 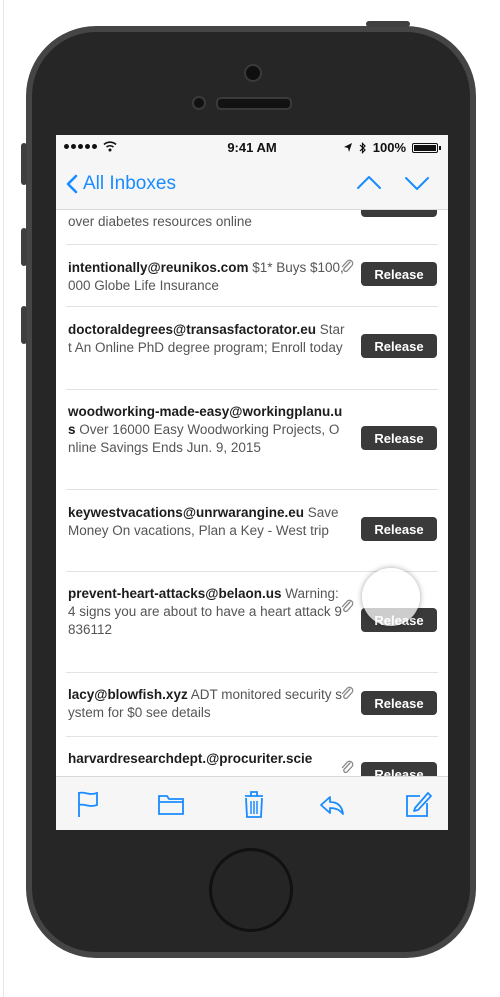 What do you see at coordinates (388, 24) in the screenshot?
I see `power-button` at bounding box center [388, 24].